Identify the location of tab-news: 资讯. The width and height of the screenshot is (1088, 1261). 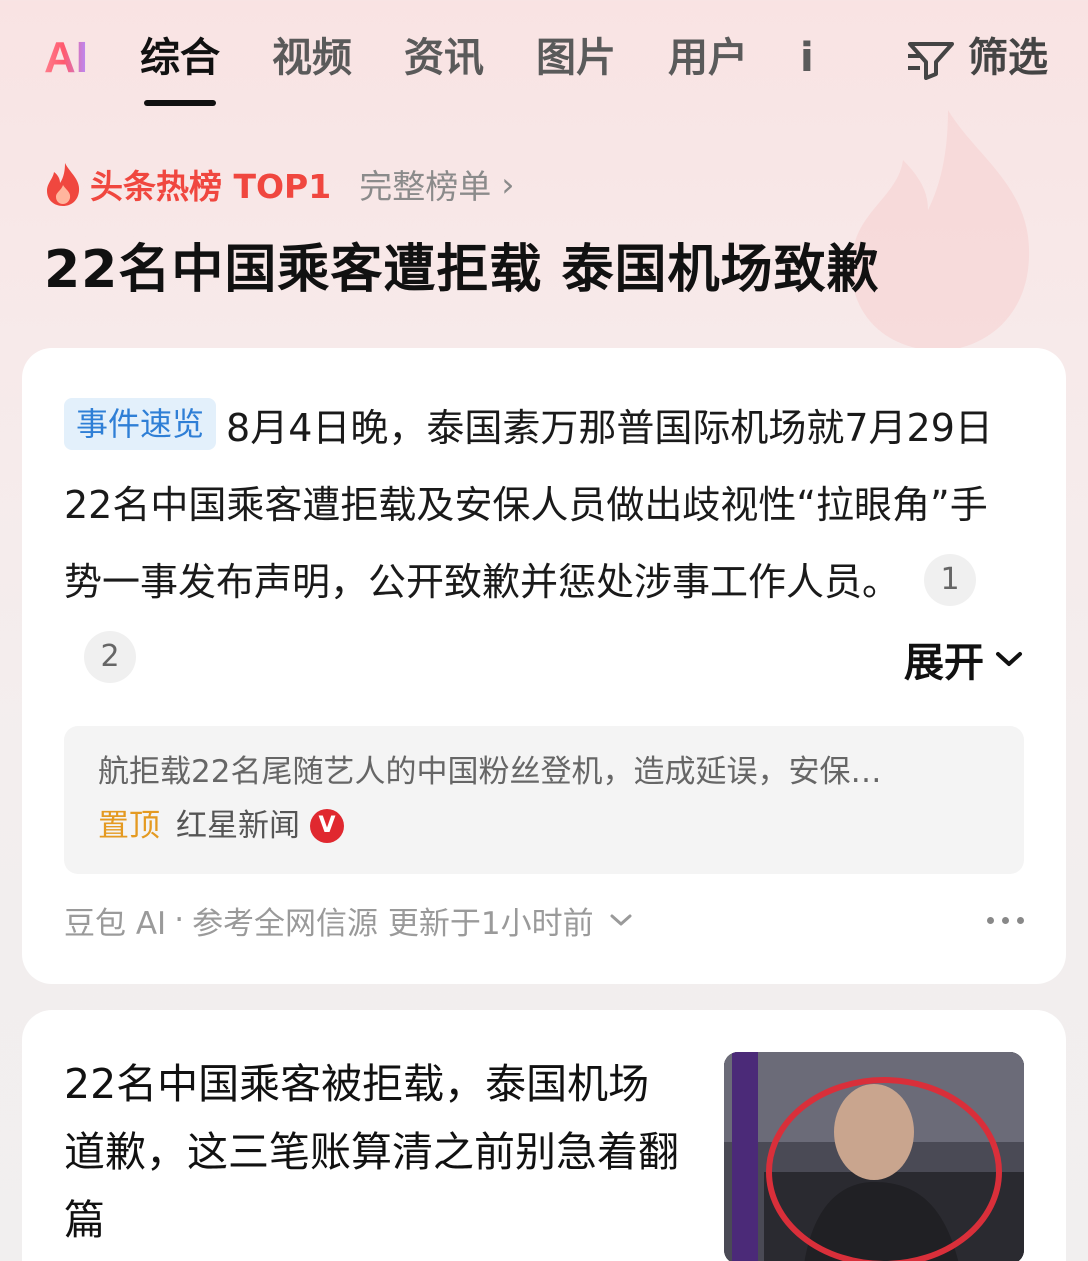
(444, 58).